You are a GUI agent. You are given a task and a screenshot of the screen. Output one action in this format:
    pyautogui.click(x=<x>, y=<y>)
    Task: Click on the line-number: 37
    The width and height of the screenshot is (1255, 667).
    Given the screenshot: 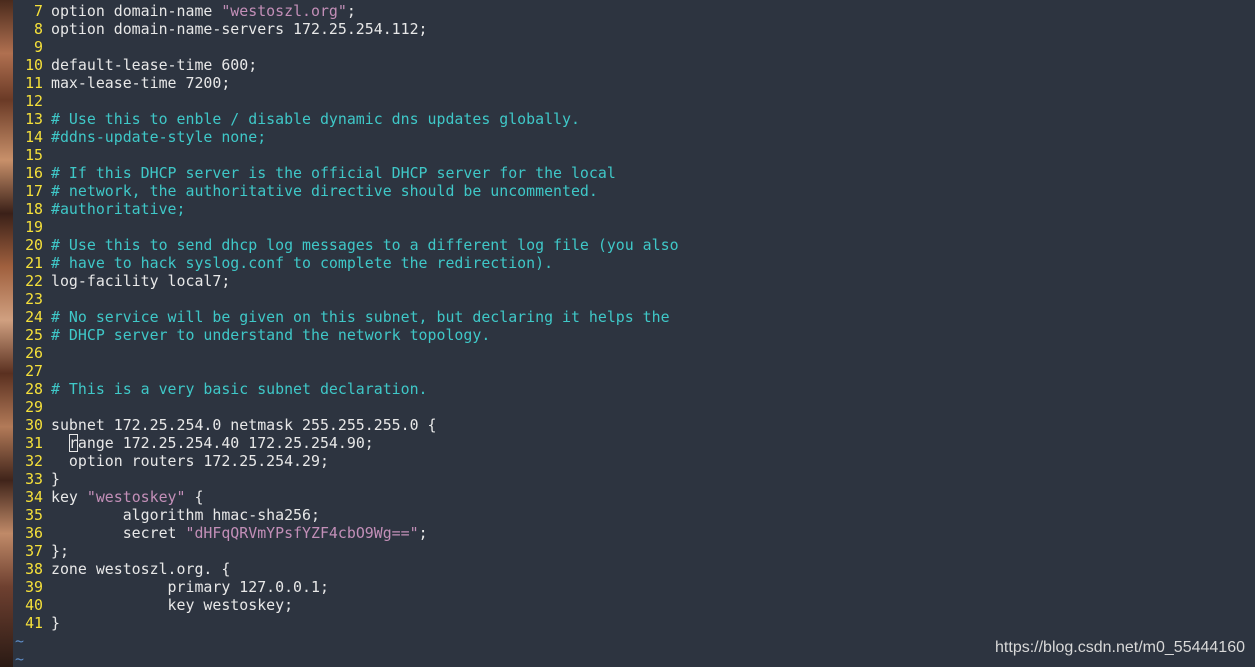 What is the action you would take?
    pyautogui.click(x=34, y=551)
    